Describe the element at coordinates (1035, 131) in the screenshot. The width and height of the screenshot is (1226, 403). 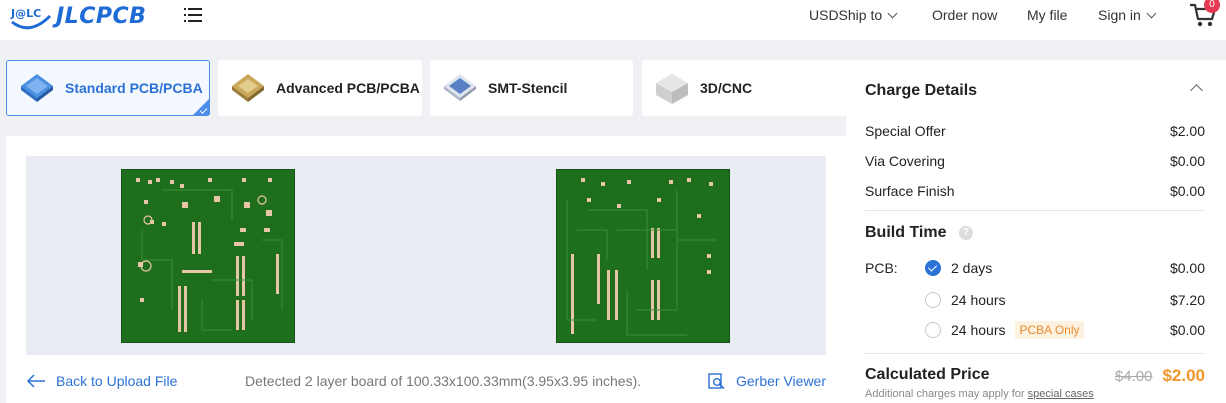
I see `charge-row-special-offer: Special Offer $2.00` at that location.